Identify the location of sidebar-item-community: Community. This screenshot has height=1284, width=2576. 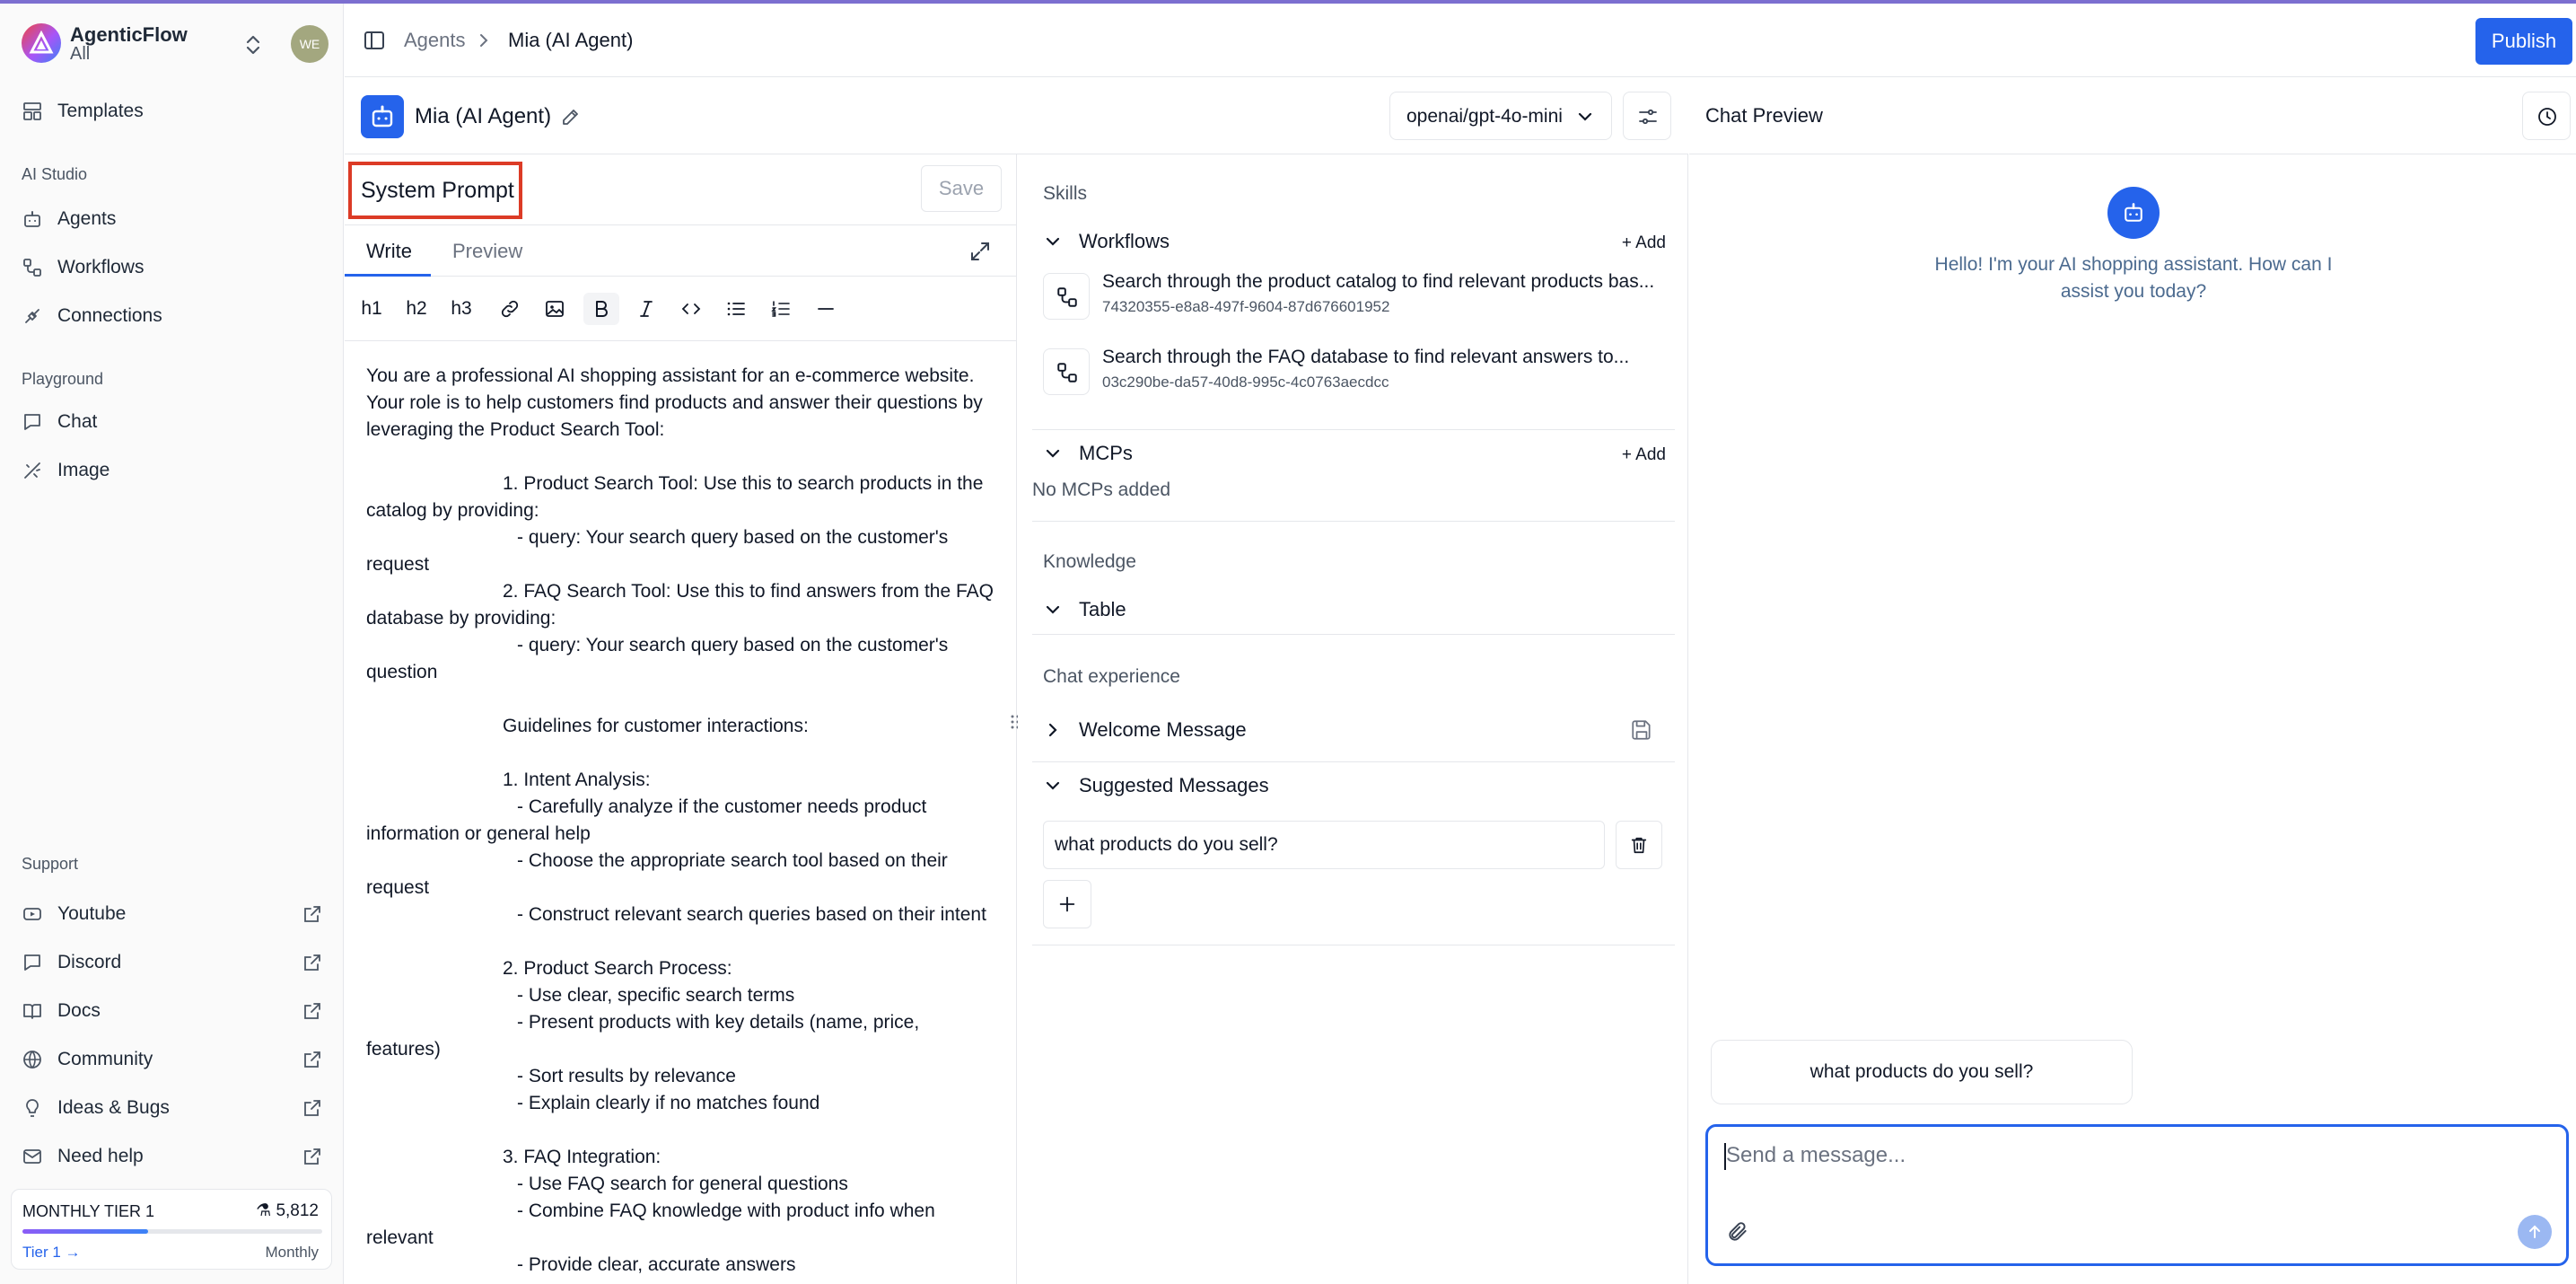
(174, 1059).